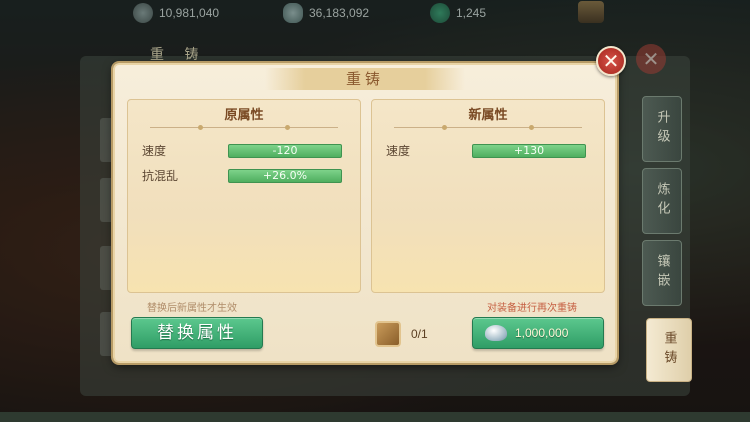  Describe the element at coordinates (388, 334) in the screenshot. I see `reforge-material-icon` at that location.